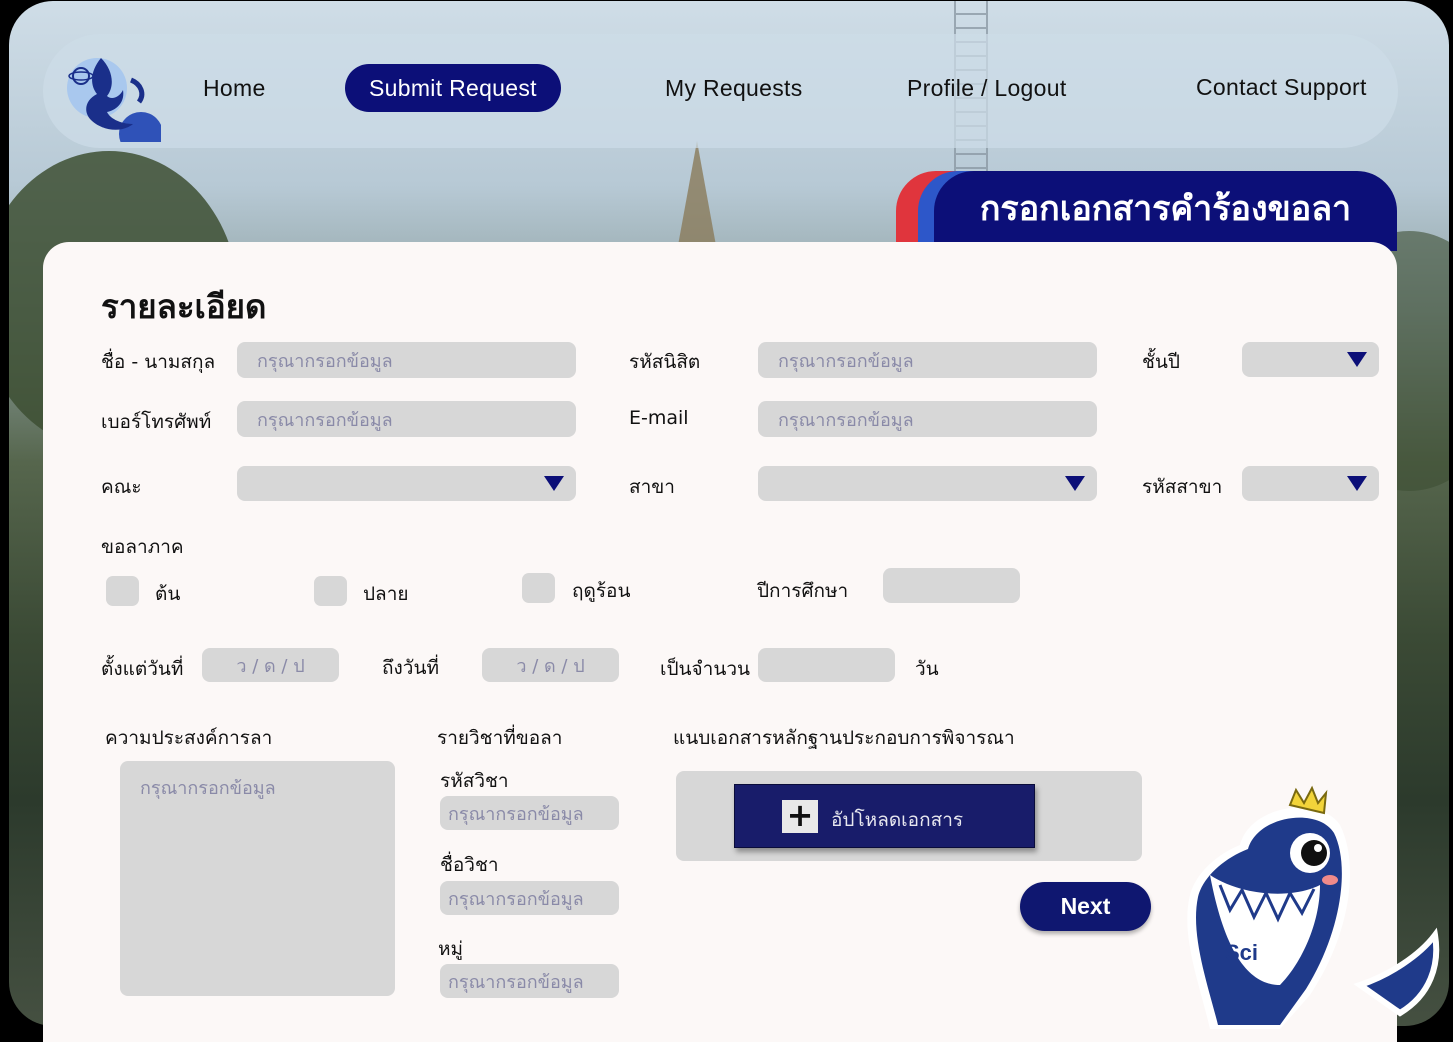  I want to click on days-unit-label: วัน, so click(927, 669).